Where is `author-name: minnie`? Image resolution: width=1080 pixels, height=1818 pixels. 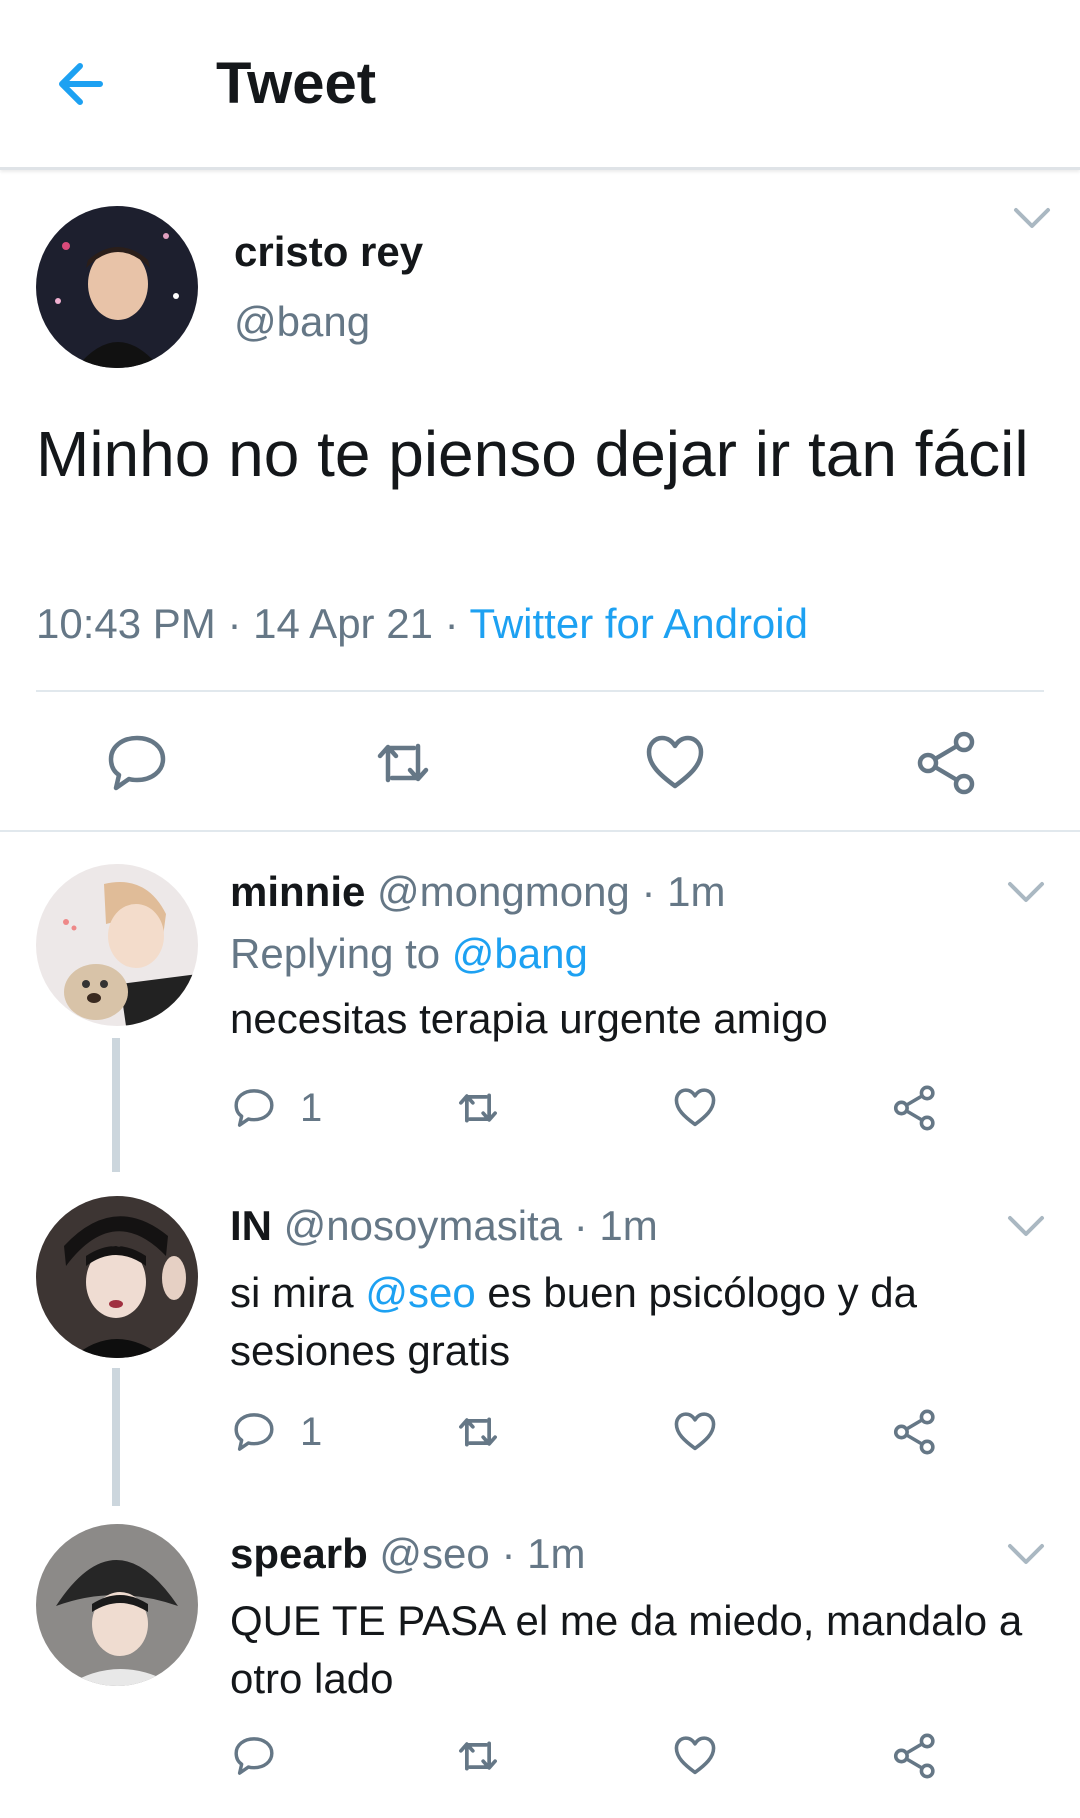
author-name: minnie is located at coordinates (297, 891).